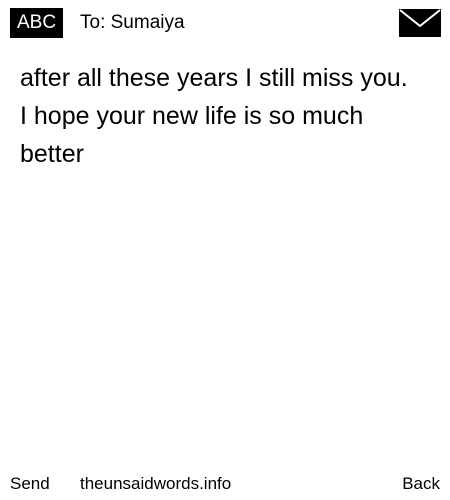  Describe the element at coordinates (155, 484) in the screenshot. I see `site-link: theunsaidwords.info` at that location.